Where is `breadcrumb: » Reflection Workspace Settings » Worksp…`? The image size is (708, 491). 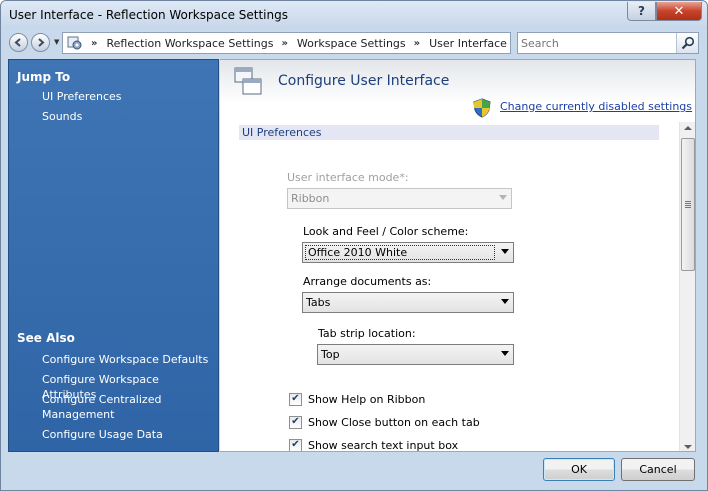
breadcrumb: » Reflection Workspace Settings » Worksp… is located at coordinates (286, 43).